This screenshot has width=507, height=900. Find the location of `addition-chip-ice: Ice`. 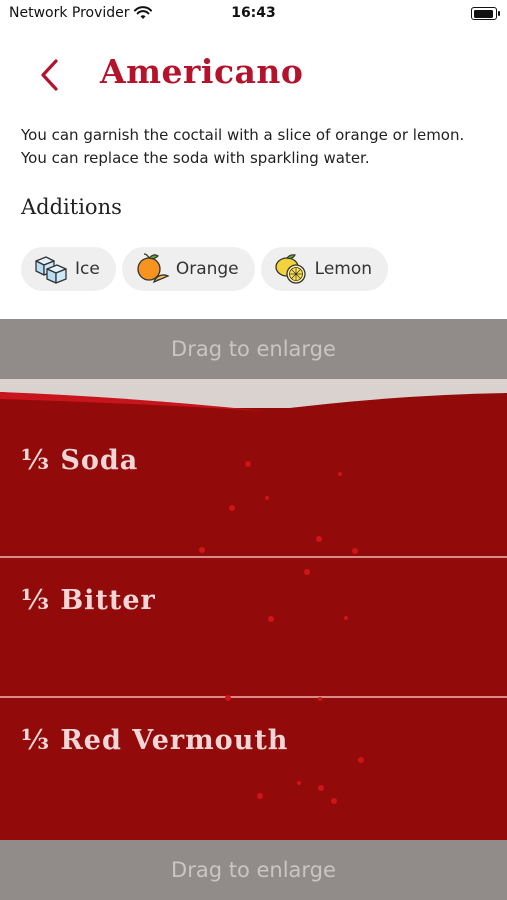

addition-chip-ice: Ice is located at coordinates (68, 269).